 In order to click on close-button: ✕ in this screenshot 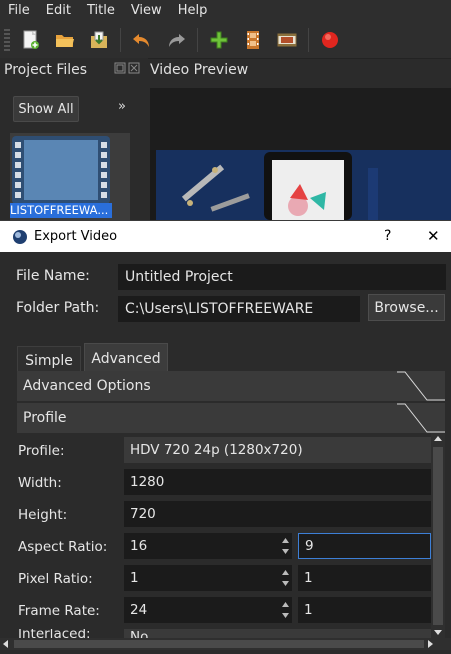, I will do `click(433, 236)`.